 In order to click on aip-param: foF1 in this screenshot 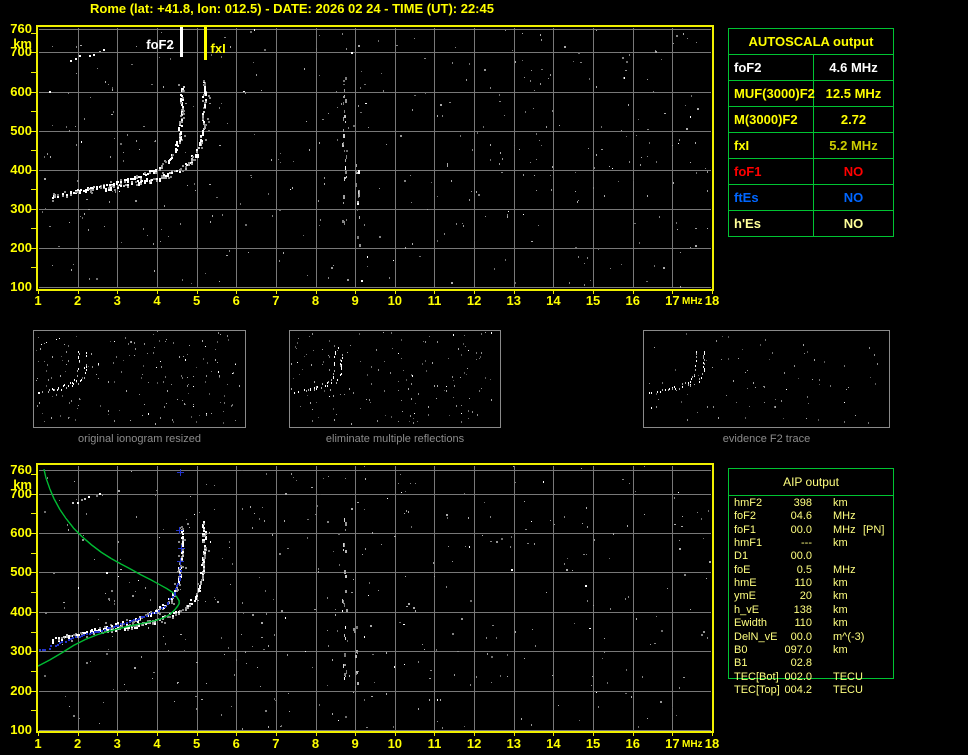, I will do `click(745, 530)`.